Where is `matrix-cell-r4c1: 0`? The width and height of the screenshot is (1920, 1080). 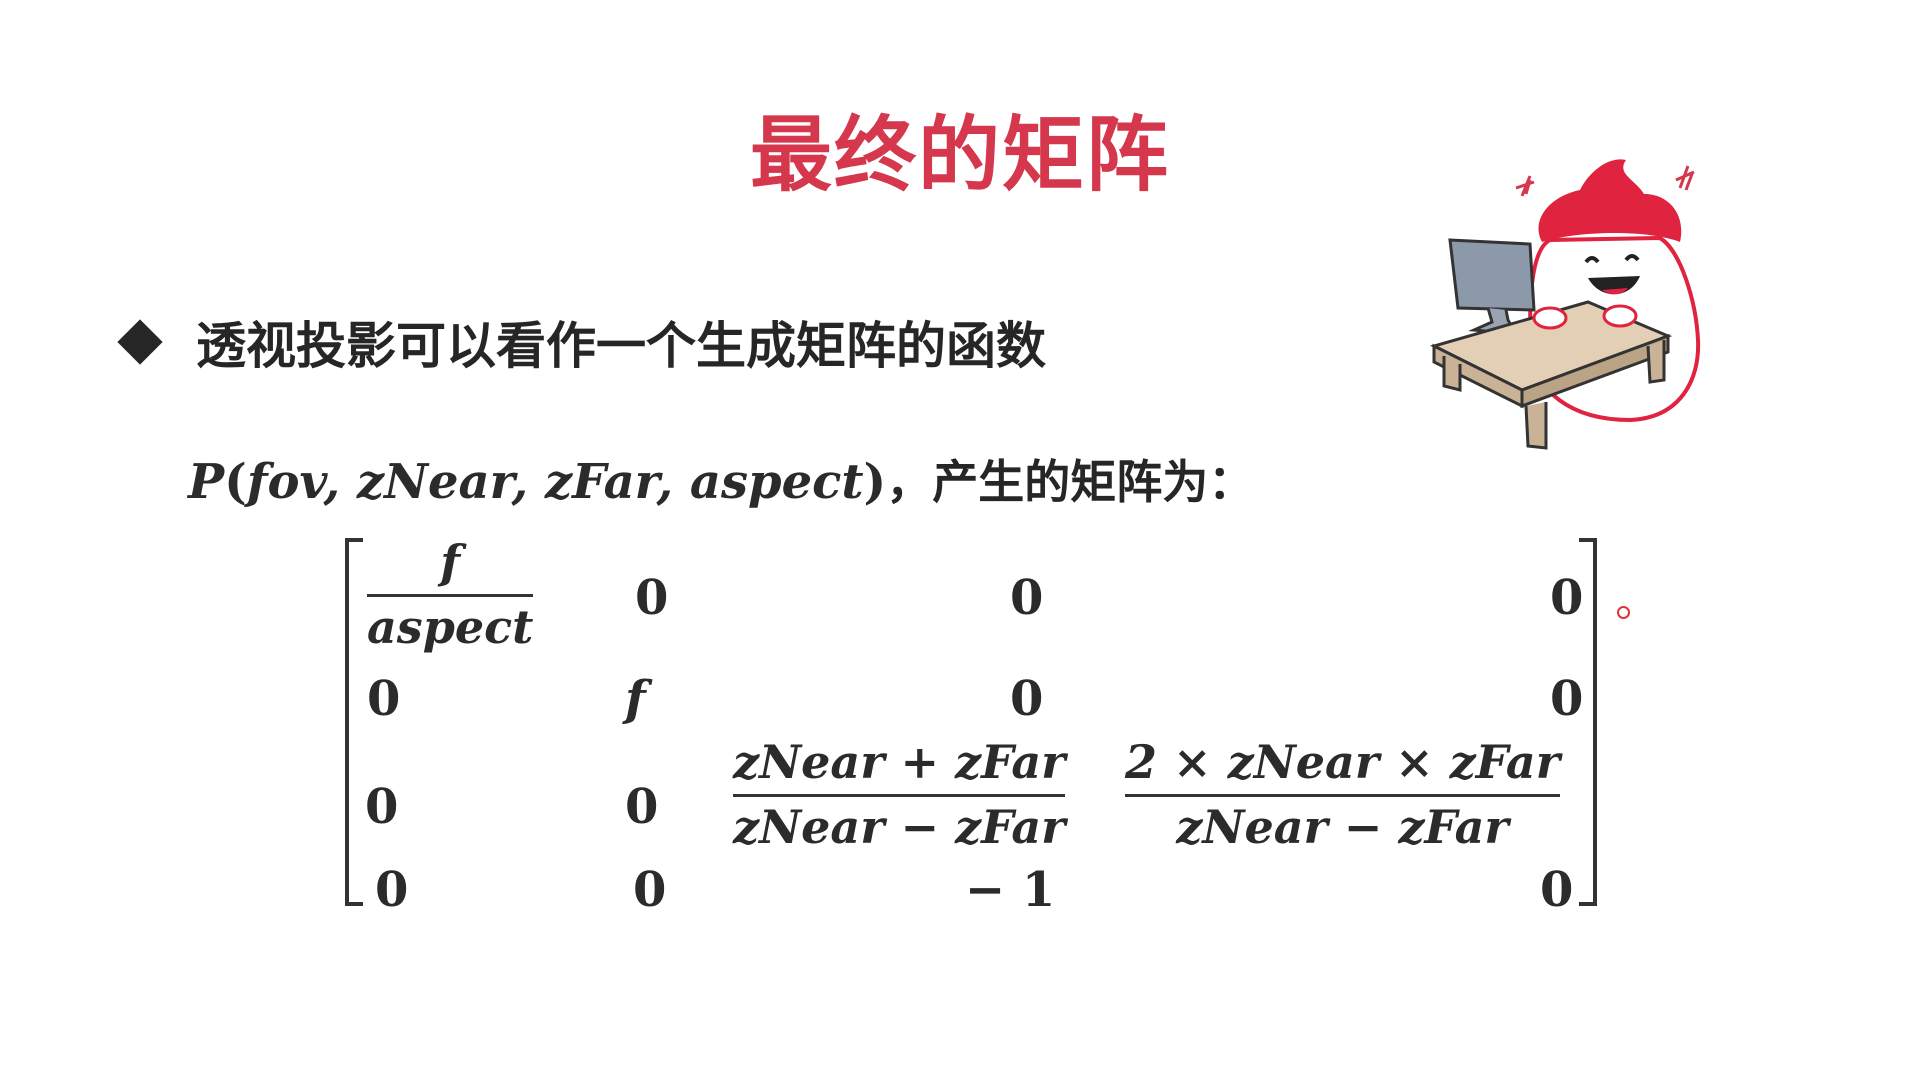
matrix-cell-r4c1: 0 is located at coordinates (392, 890).